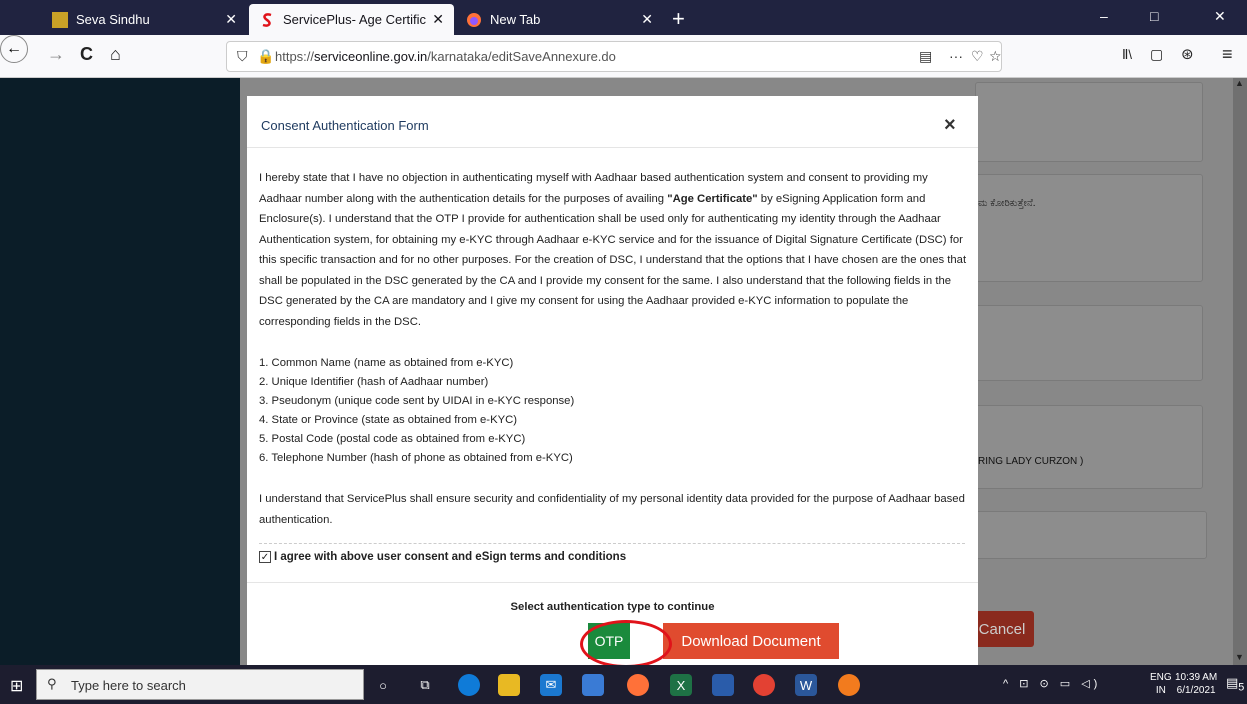 This screenshot has width=1247, height=704. Describe the element at coordinates (1127, 55) in the screenshot. I see `library-icon: Ⅱ\` at that location.